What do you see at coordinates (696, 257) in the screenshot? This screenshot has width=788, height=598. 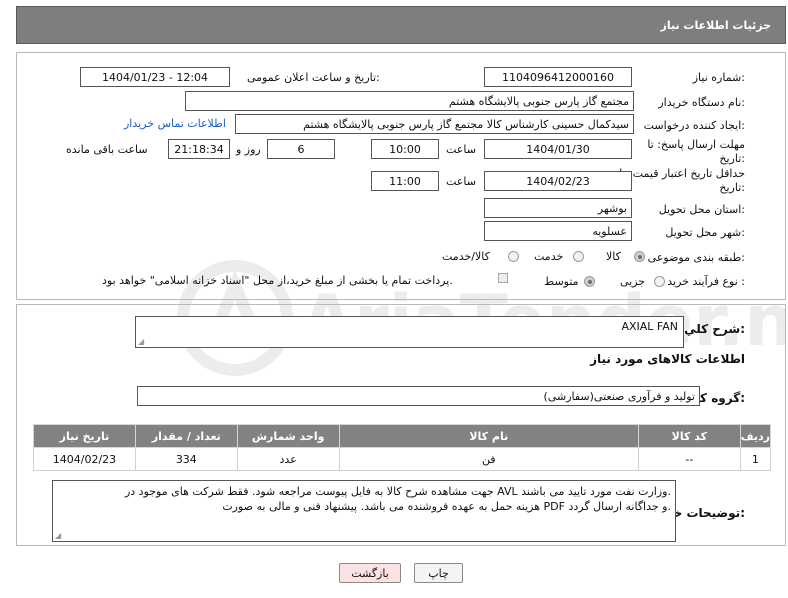 I see `category-label: طبقه بندی موضوعی:` at bounding box center [696, 257].